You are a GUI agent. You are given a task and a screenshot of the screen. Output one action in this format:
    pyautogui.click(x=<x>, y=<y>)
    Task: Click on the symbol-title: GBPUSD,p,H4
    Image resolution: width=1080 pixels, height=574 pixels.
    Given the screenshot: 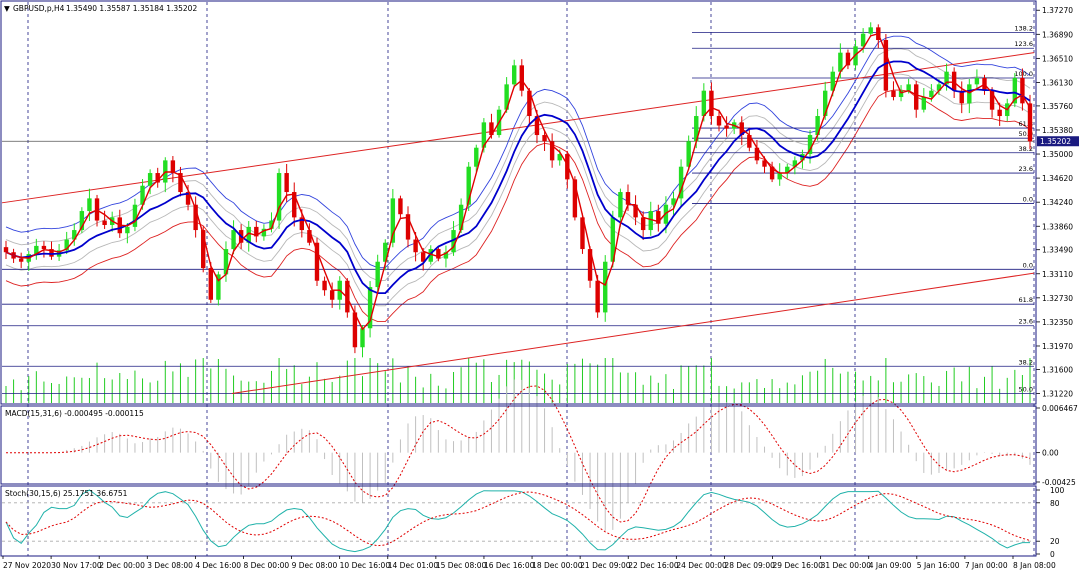 What is the action you would take?
    pyautogui.click(x=39, y=8)
    